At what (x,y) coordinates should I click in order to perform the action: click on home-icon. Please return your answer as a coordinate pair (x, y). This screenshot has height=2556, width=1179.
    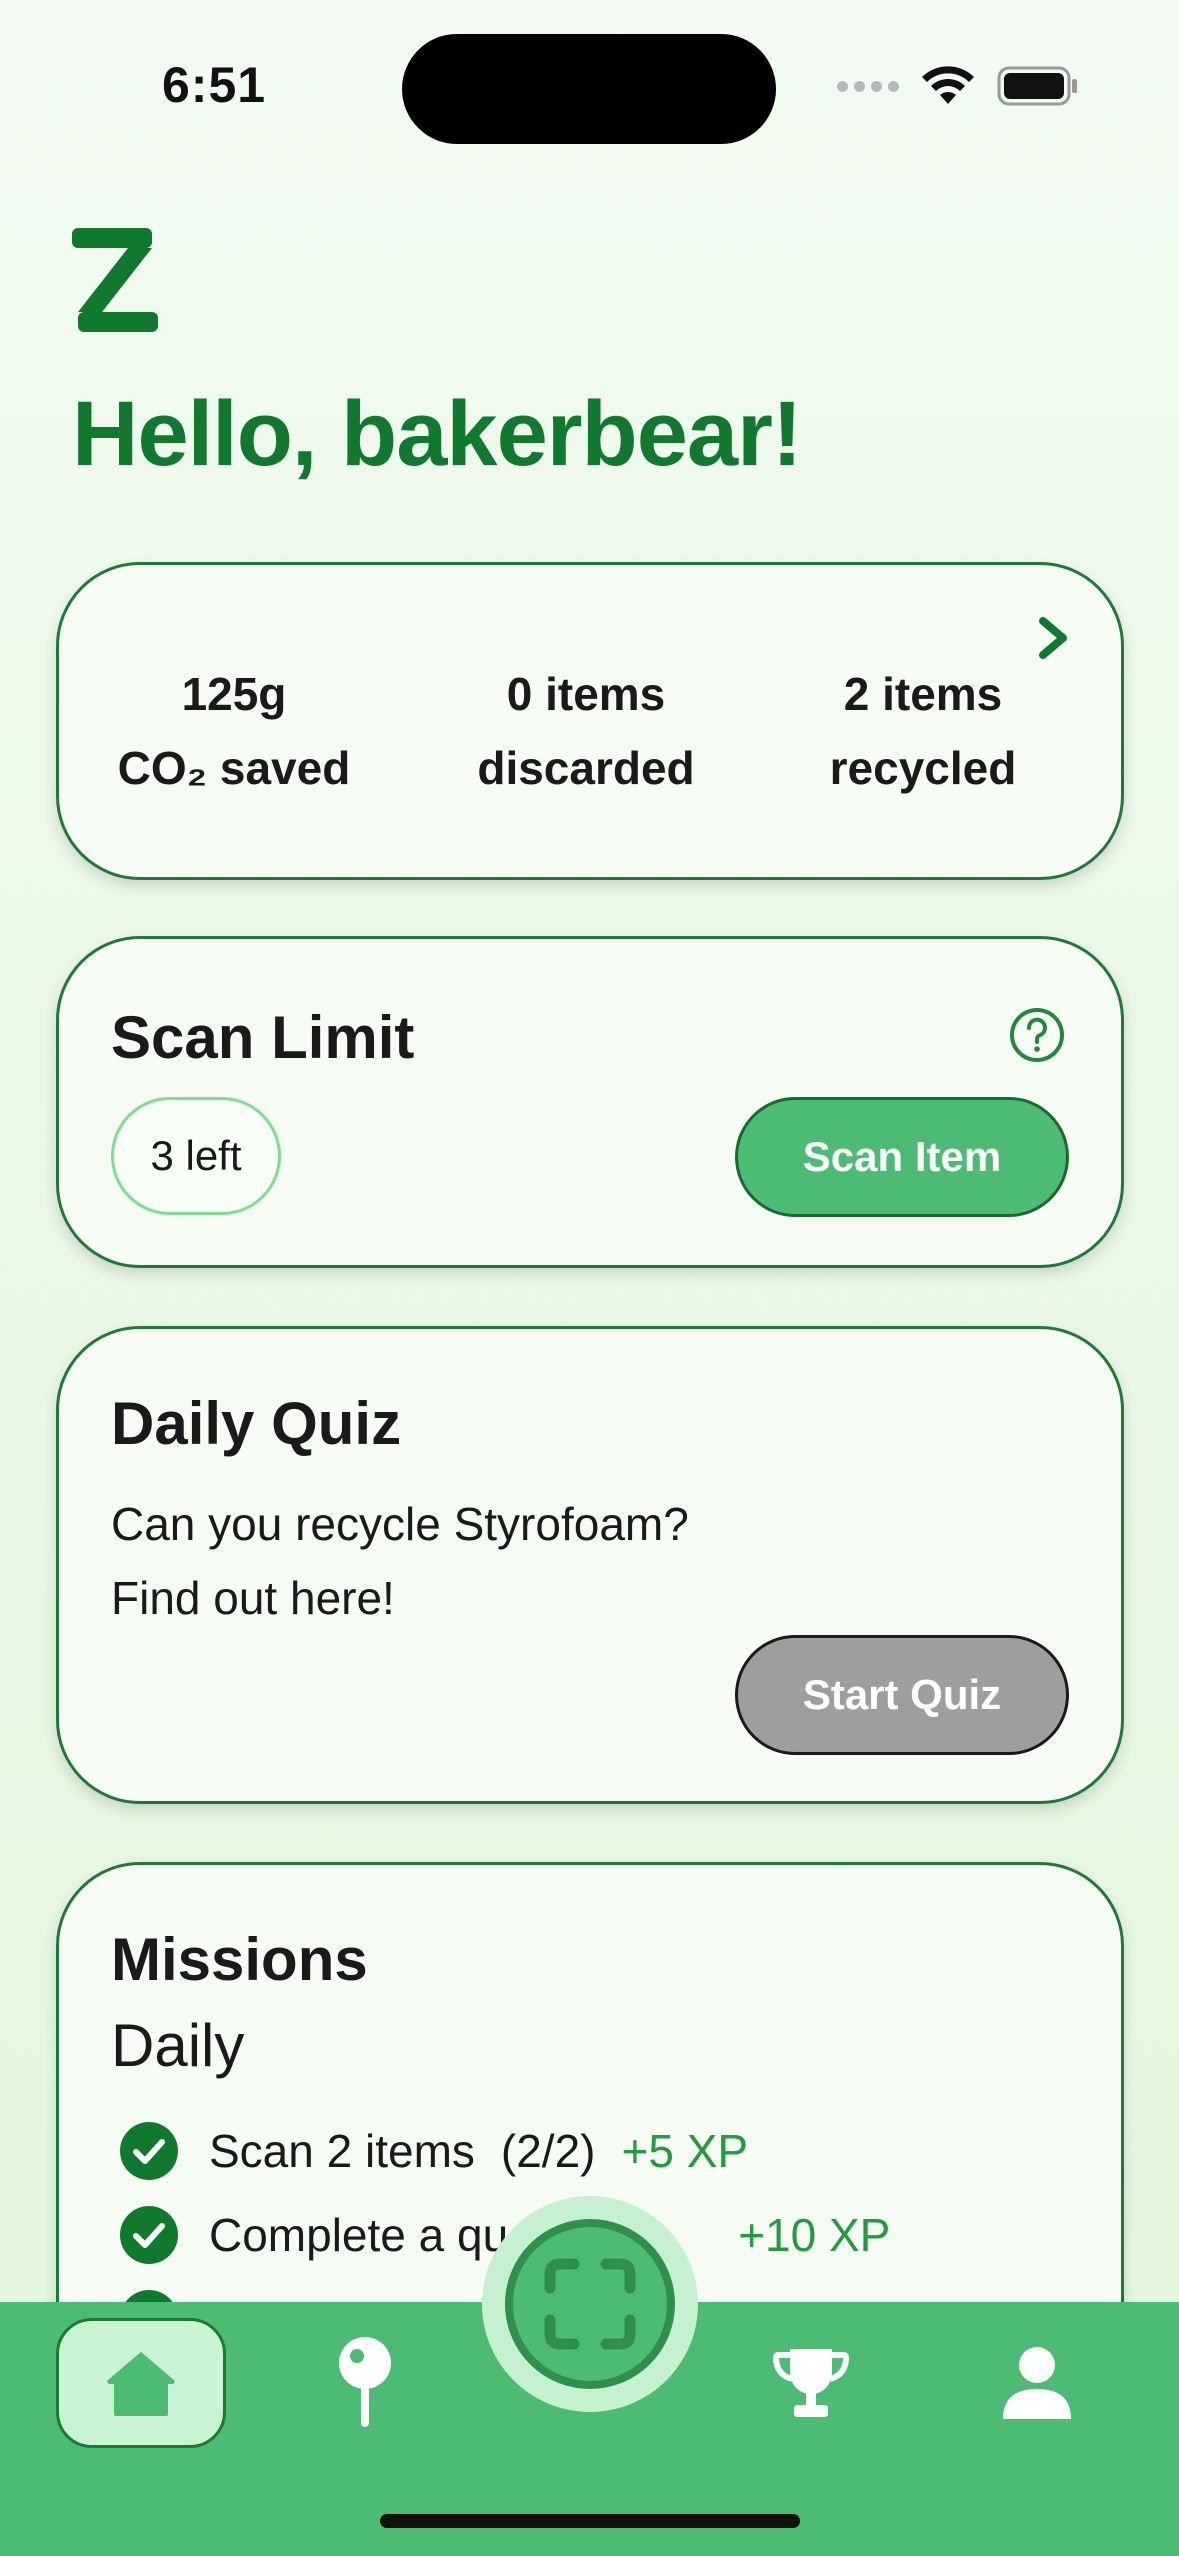
    Looking at the image, I should click on (141, 2384).